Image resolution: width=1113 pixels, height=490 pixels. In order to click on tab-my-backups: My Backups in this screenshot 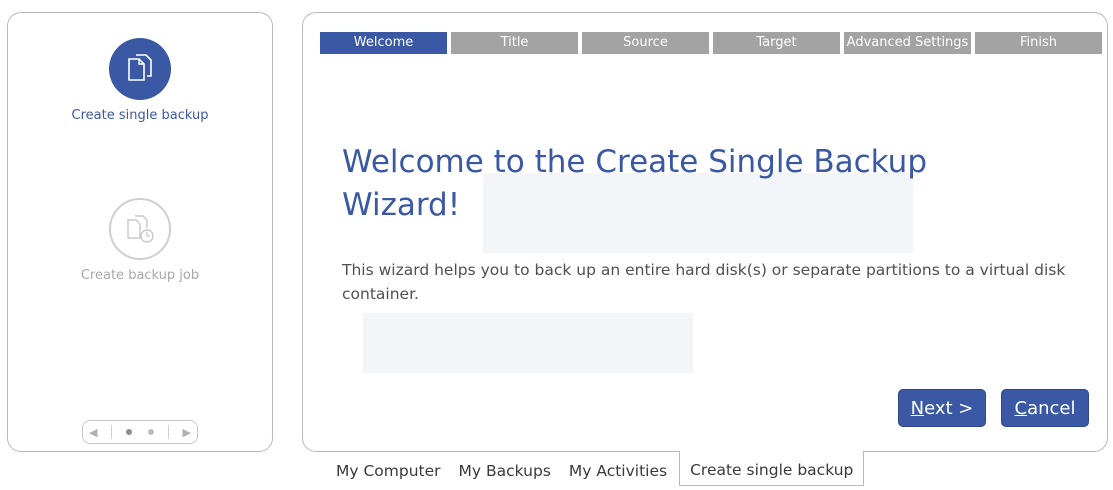, I will do `click(505, 469)`.